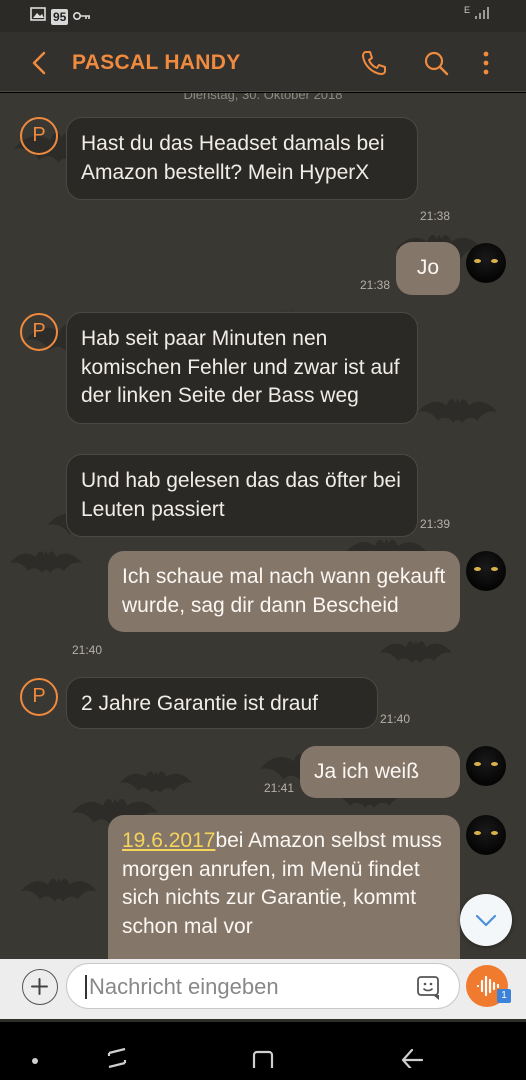 Image resolution: width=526 pixels, height=1080 pixels. What do you see at coordinates (82, 17) in the screenshot?
I see `key-icon` at bounding box center [82, 17].